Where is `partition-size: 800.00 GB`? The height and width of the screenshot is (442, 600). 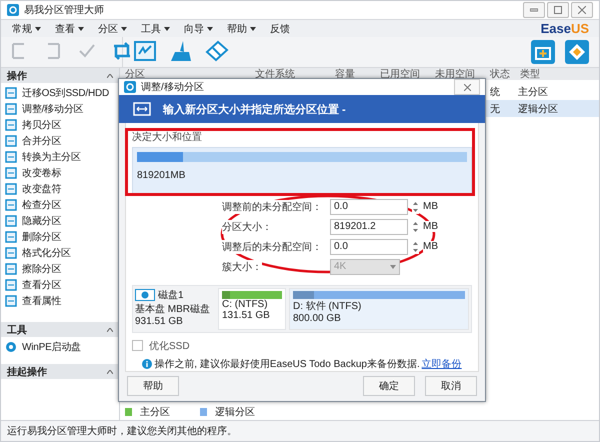 partition-size: 800.00 GB is located at coordinates (317, 318).